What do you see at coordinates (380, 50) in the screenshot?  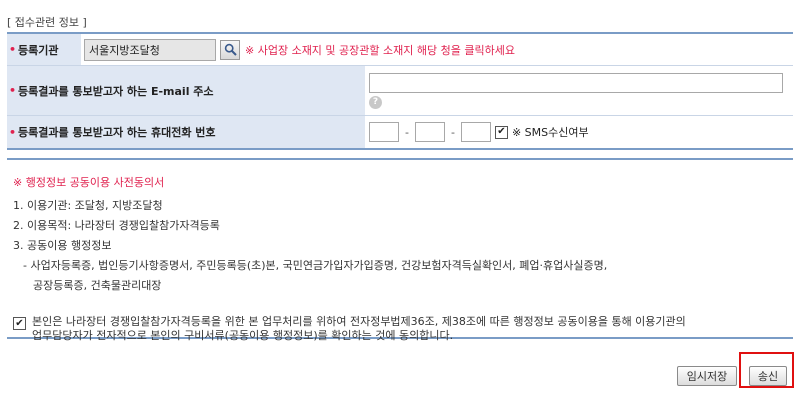 I see `agency-notice: ※ 사업장 소재지 및 공장관할 소재지 해당 청을 클릭하세요` at bounding box center [380, 50].